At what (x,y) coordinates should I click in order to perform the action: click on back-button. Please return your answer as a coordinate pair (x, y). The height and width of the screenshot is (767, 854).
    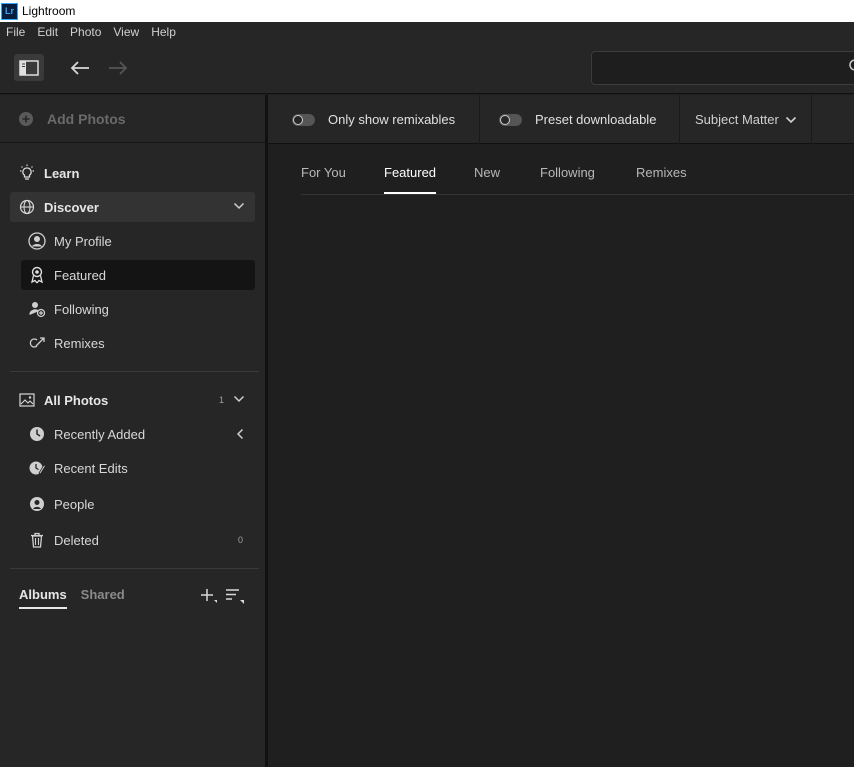
    Looking at the image, I should click on (80, 68).